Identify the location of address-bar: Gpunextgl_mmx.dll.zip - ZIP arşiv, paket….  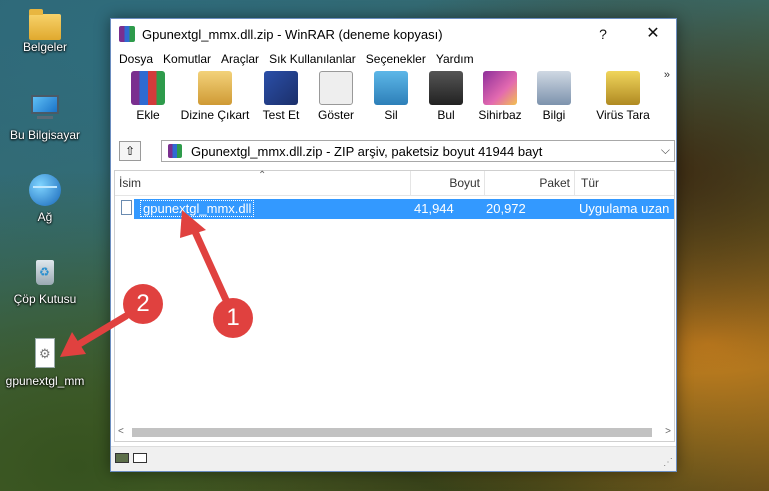
(418, 151).